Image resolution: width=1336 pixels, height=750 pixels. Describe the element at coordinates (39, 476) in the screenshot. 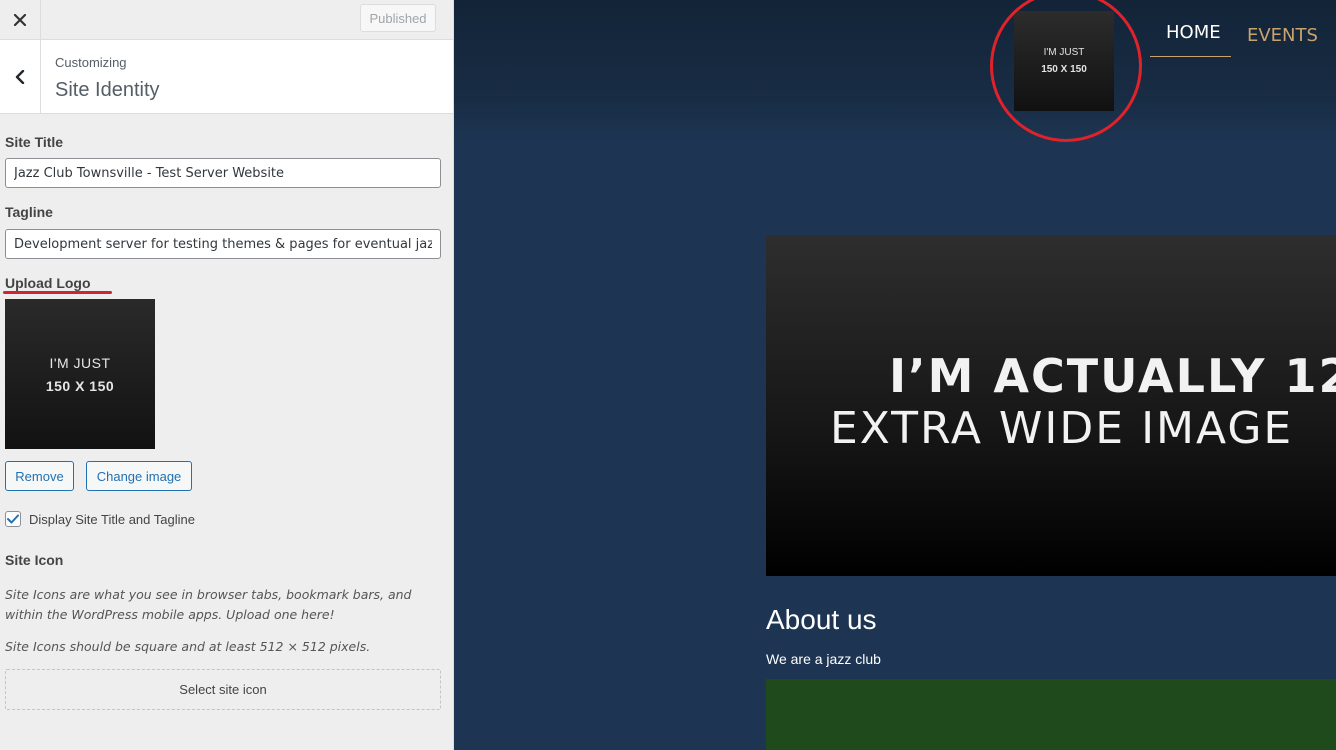

I see `remove-logo-button: Remove` at that location.